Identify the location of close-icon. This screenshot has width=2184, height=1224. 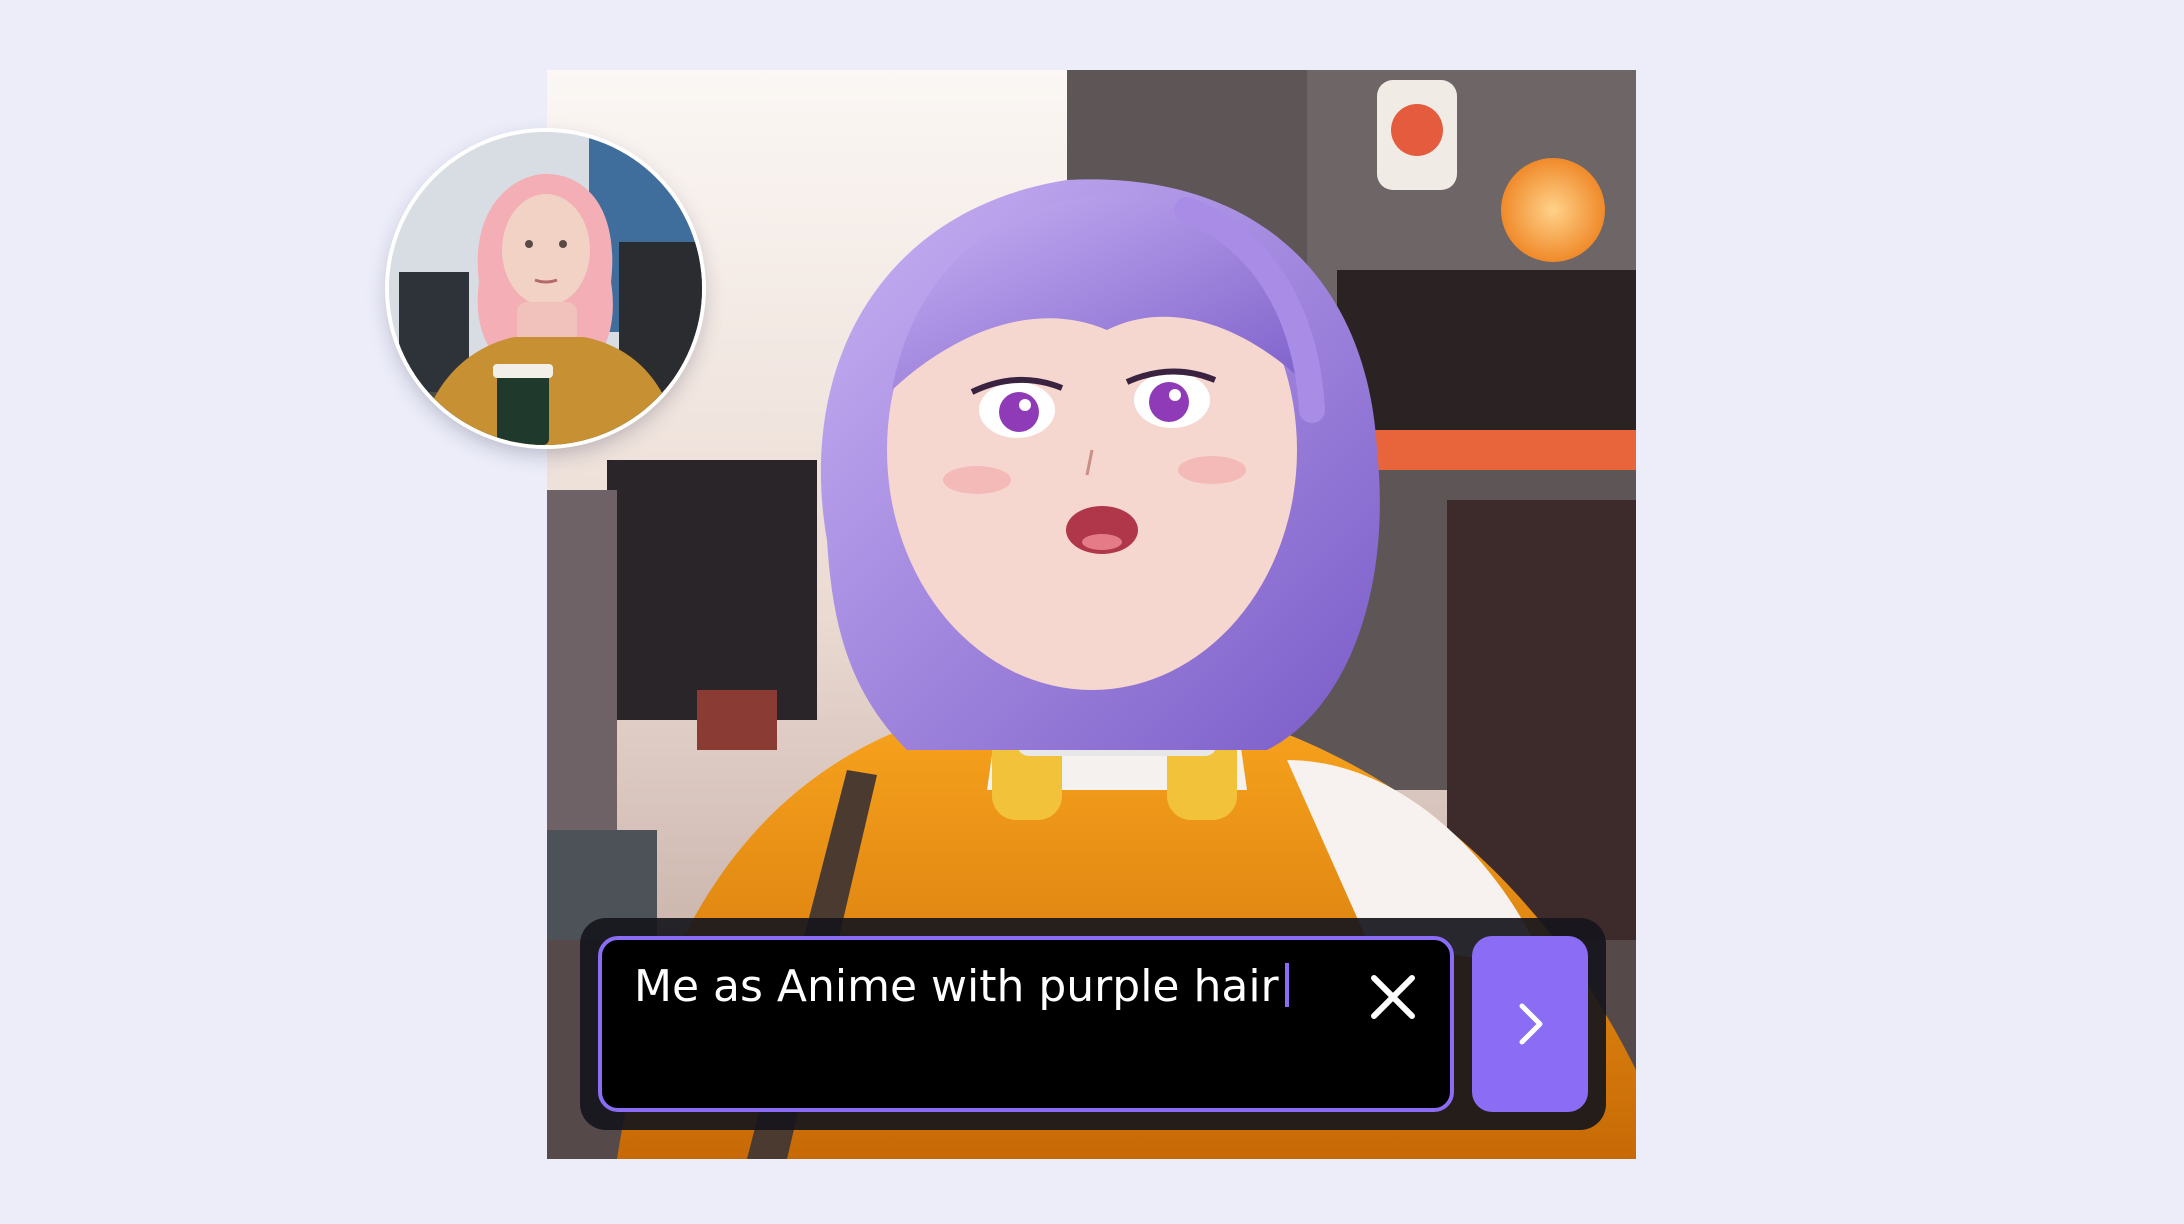
(1393, 997).